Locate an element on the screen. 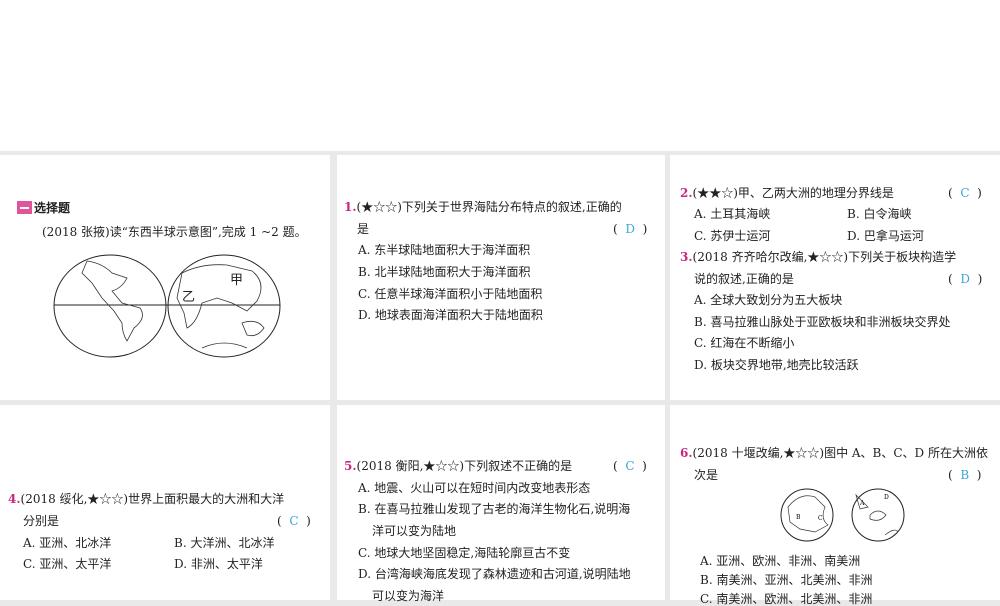  question-1-option-a: A. 东半球陆地面积大于海洋面积 is located at coordinates (444, 250).